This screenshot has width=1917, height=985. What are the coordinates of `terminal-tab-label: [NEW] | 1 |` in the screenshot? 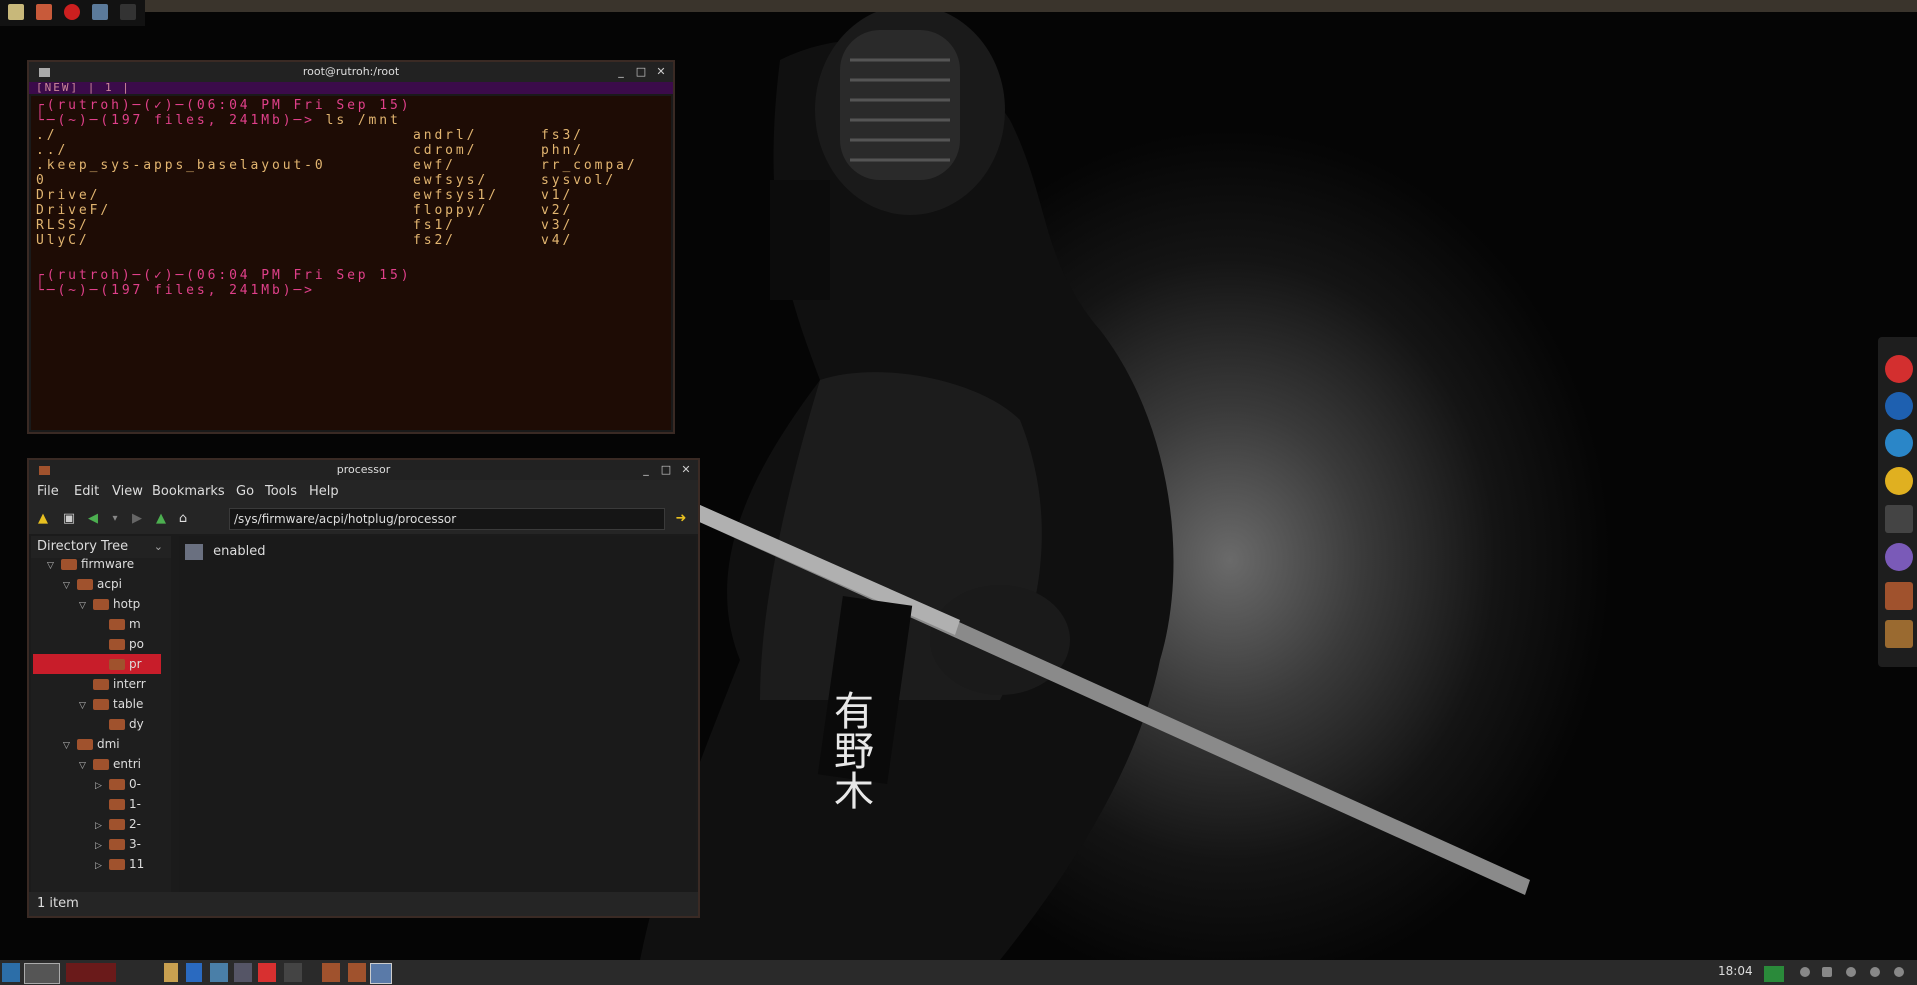 It's located at (83, 87).